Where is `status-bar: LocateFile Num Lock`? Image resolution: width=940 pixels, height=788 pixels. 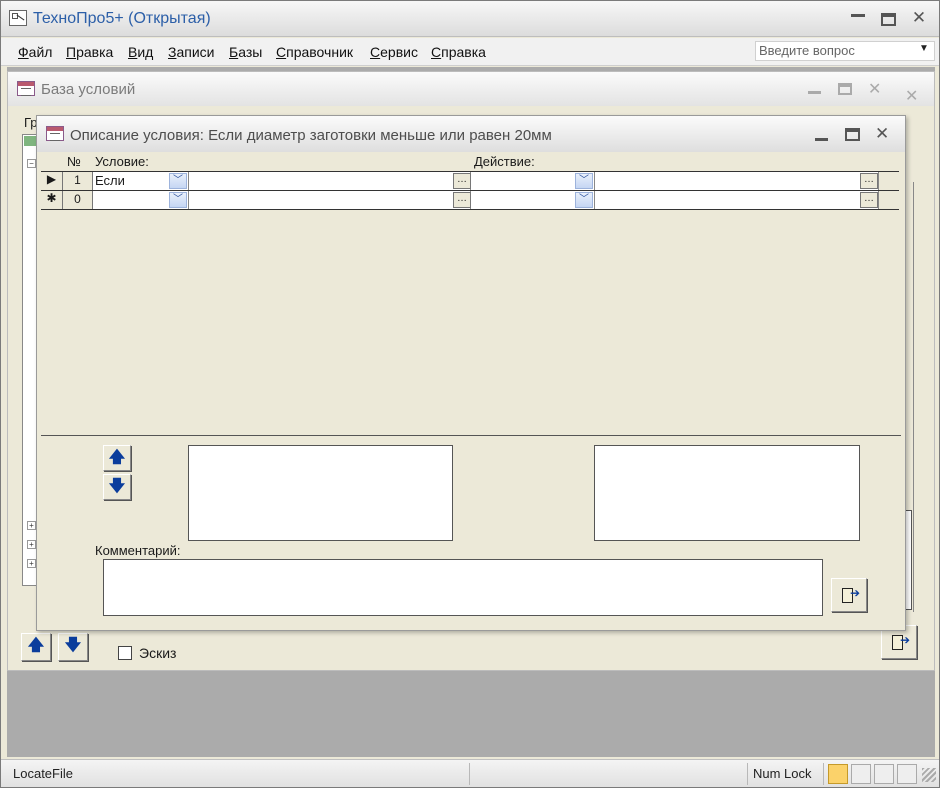 status-bar: LocateFile Num Lock is located at coordinates (470, 773).